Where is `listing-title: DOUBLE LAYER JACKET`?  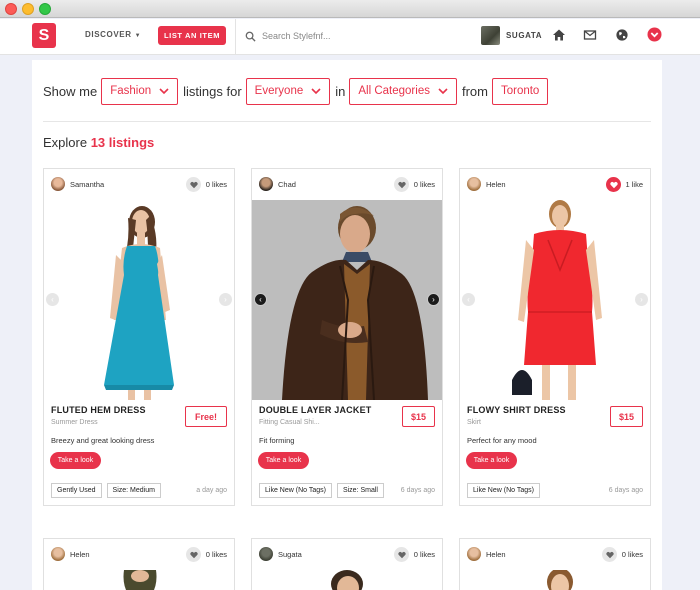
listing-title: DOUBLE LAYER JACKET is located at coordinates (315, 410).